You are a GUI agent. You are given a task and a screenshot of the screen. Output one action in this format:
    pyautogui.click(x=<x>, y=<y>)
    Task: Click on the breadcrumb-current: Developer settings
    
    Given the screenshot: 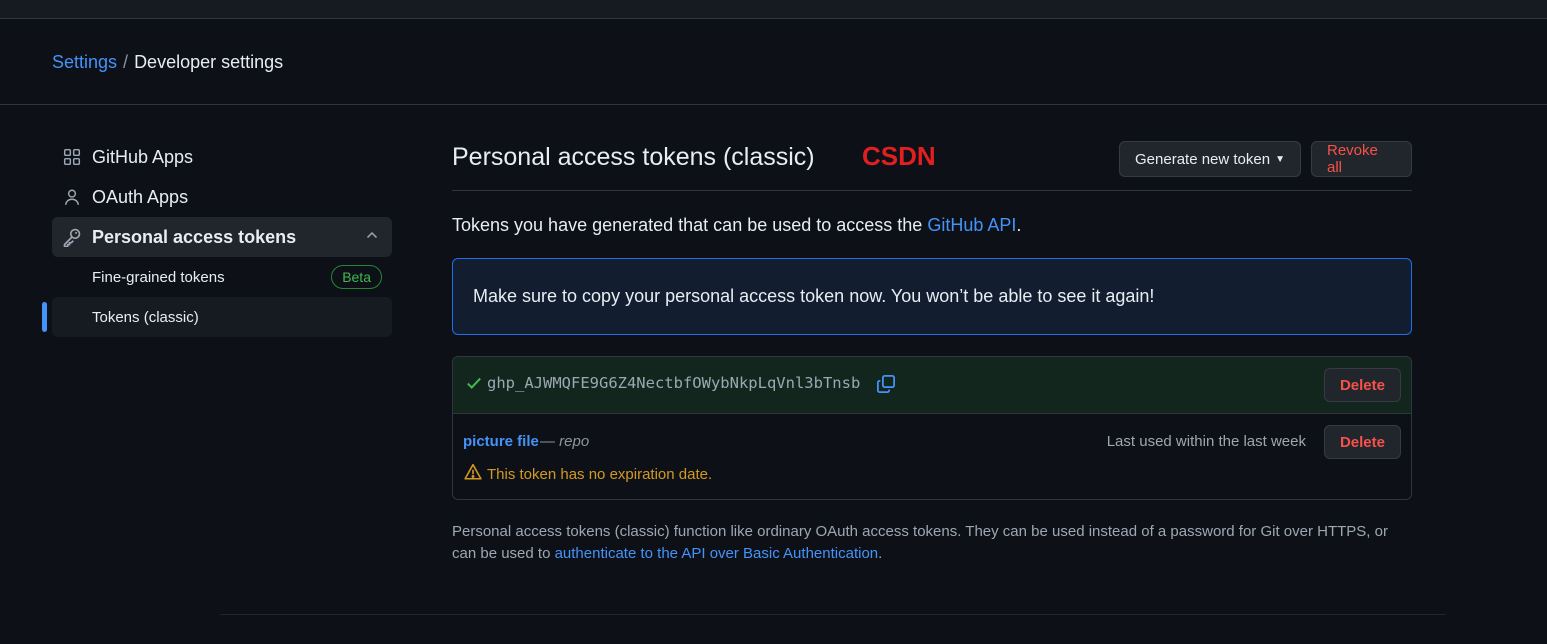 What is the action you would take?
    pyautogui.click(x=209, y=62)
    